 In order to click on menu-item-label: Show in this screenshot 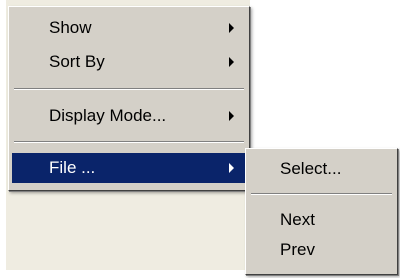, I will do `click(70, 27)`.